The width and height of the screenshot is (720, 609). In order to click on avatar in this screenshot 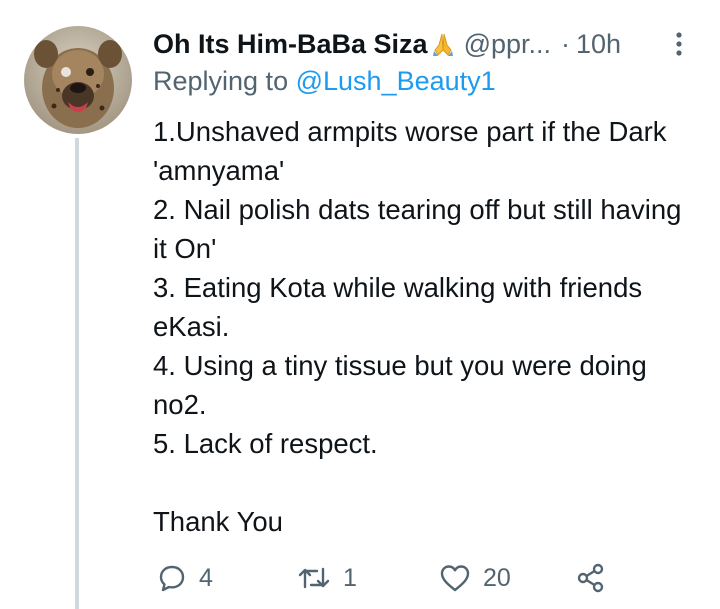, I will do `click(78, 80)`.